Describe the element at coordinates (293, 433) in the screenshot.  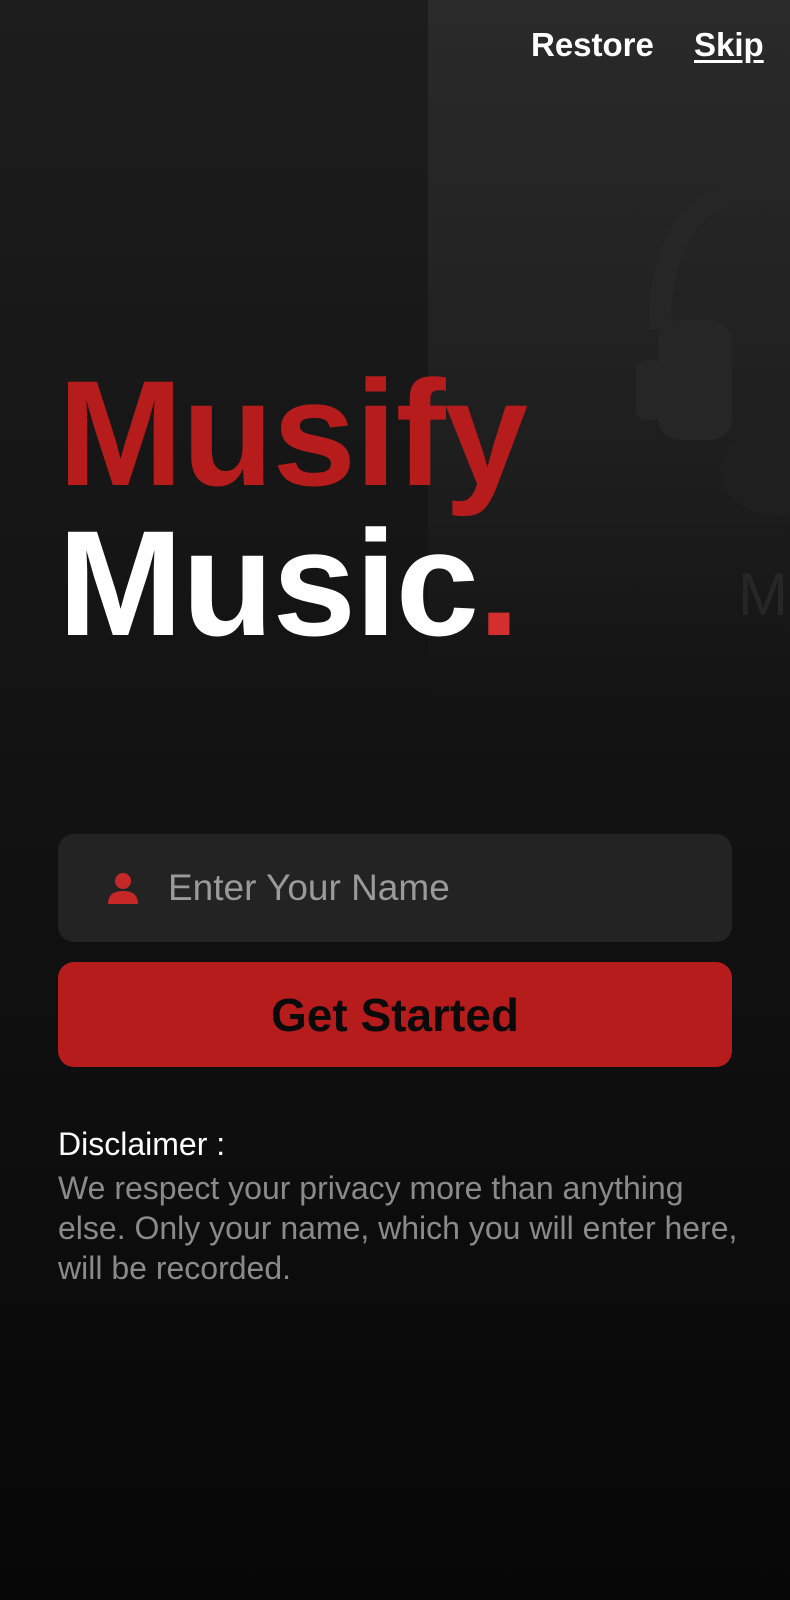
I see `brand-title-line1: Musify` at that location.